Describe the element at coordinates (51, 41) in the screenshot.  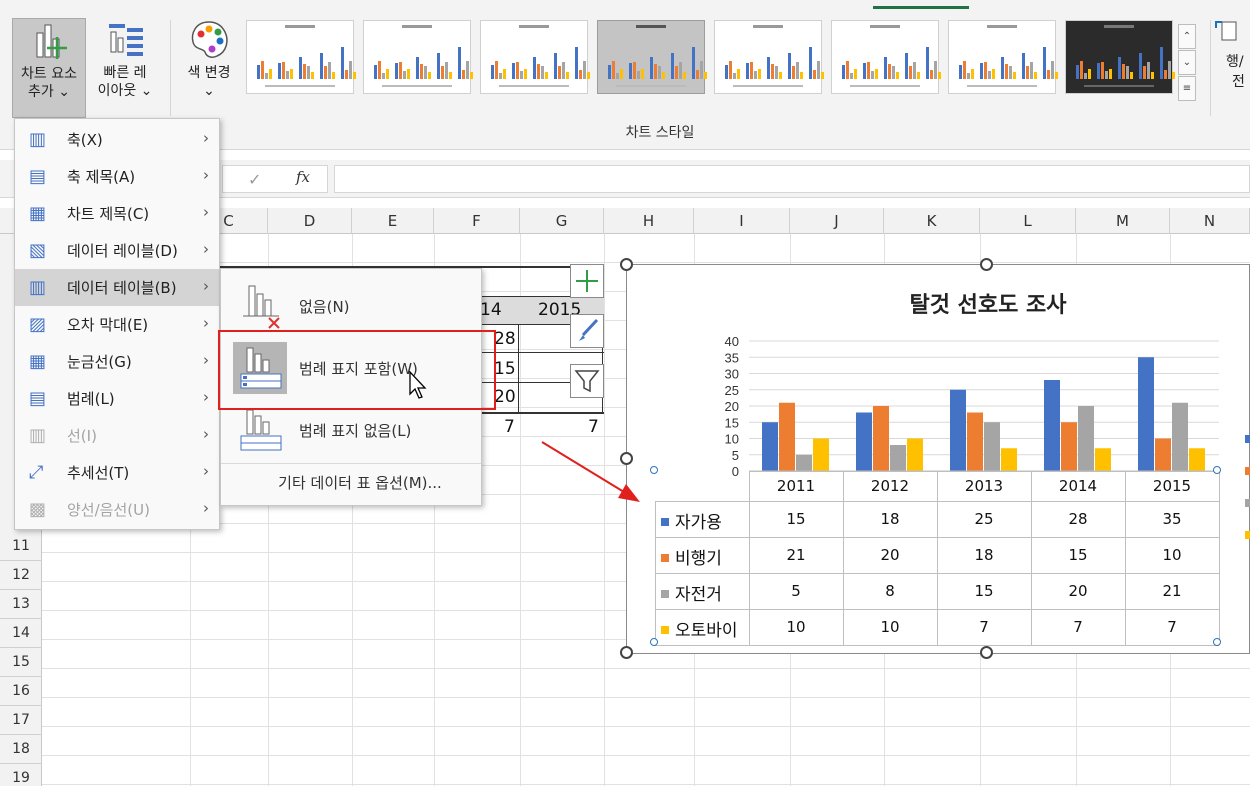
I see `add-chart-element-icon` at that location.